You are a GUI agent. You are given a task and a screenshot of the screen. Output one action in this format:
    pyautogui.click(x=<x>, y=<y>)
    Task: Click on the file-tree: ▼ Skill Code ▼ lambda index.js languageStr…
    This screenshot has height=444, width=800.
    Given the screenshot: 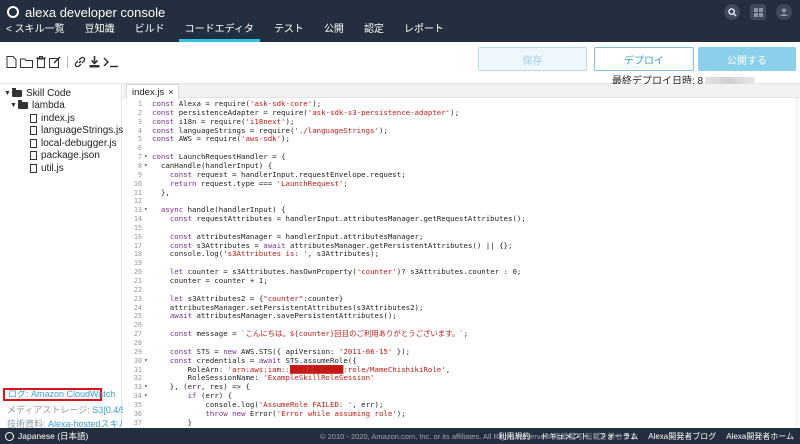 What is the action you would take?
    pyautogui.click(x=63, y=131)
    